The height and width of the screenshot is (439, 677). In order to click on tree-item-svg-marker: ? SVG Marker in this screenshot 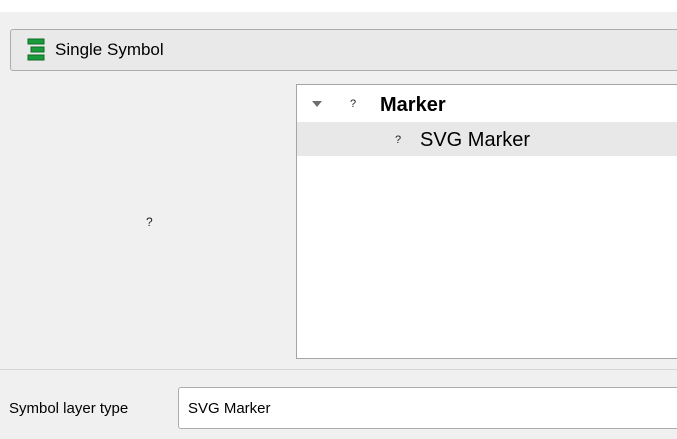, I will do `click(487, 139)`.